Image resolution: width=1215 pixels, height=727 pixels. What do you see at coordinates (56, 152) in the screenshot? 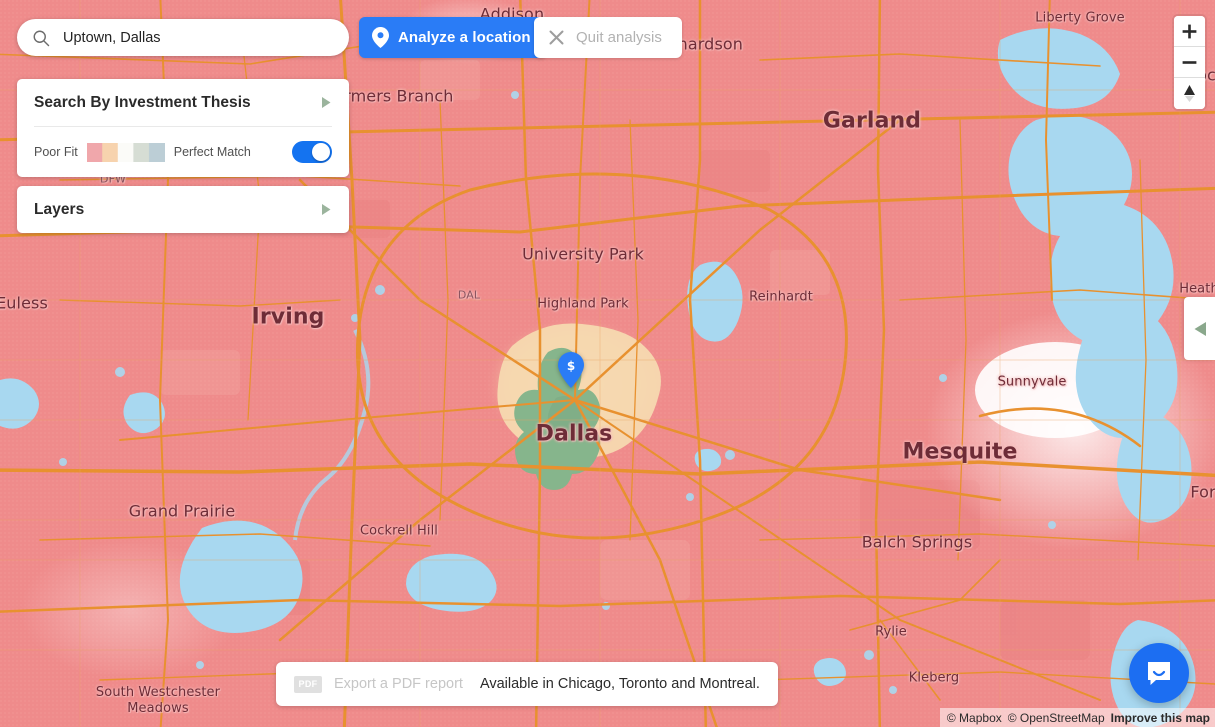
I see `poor-fit-label: Poor Fit` at bounding box center [56, 152].